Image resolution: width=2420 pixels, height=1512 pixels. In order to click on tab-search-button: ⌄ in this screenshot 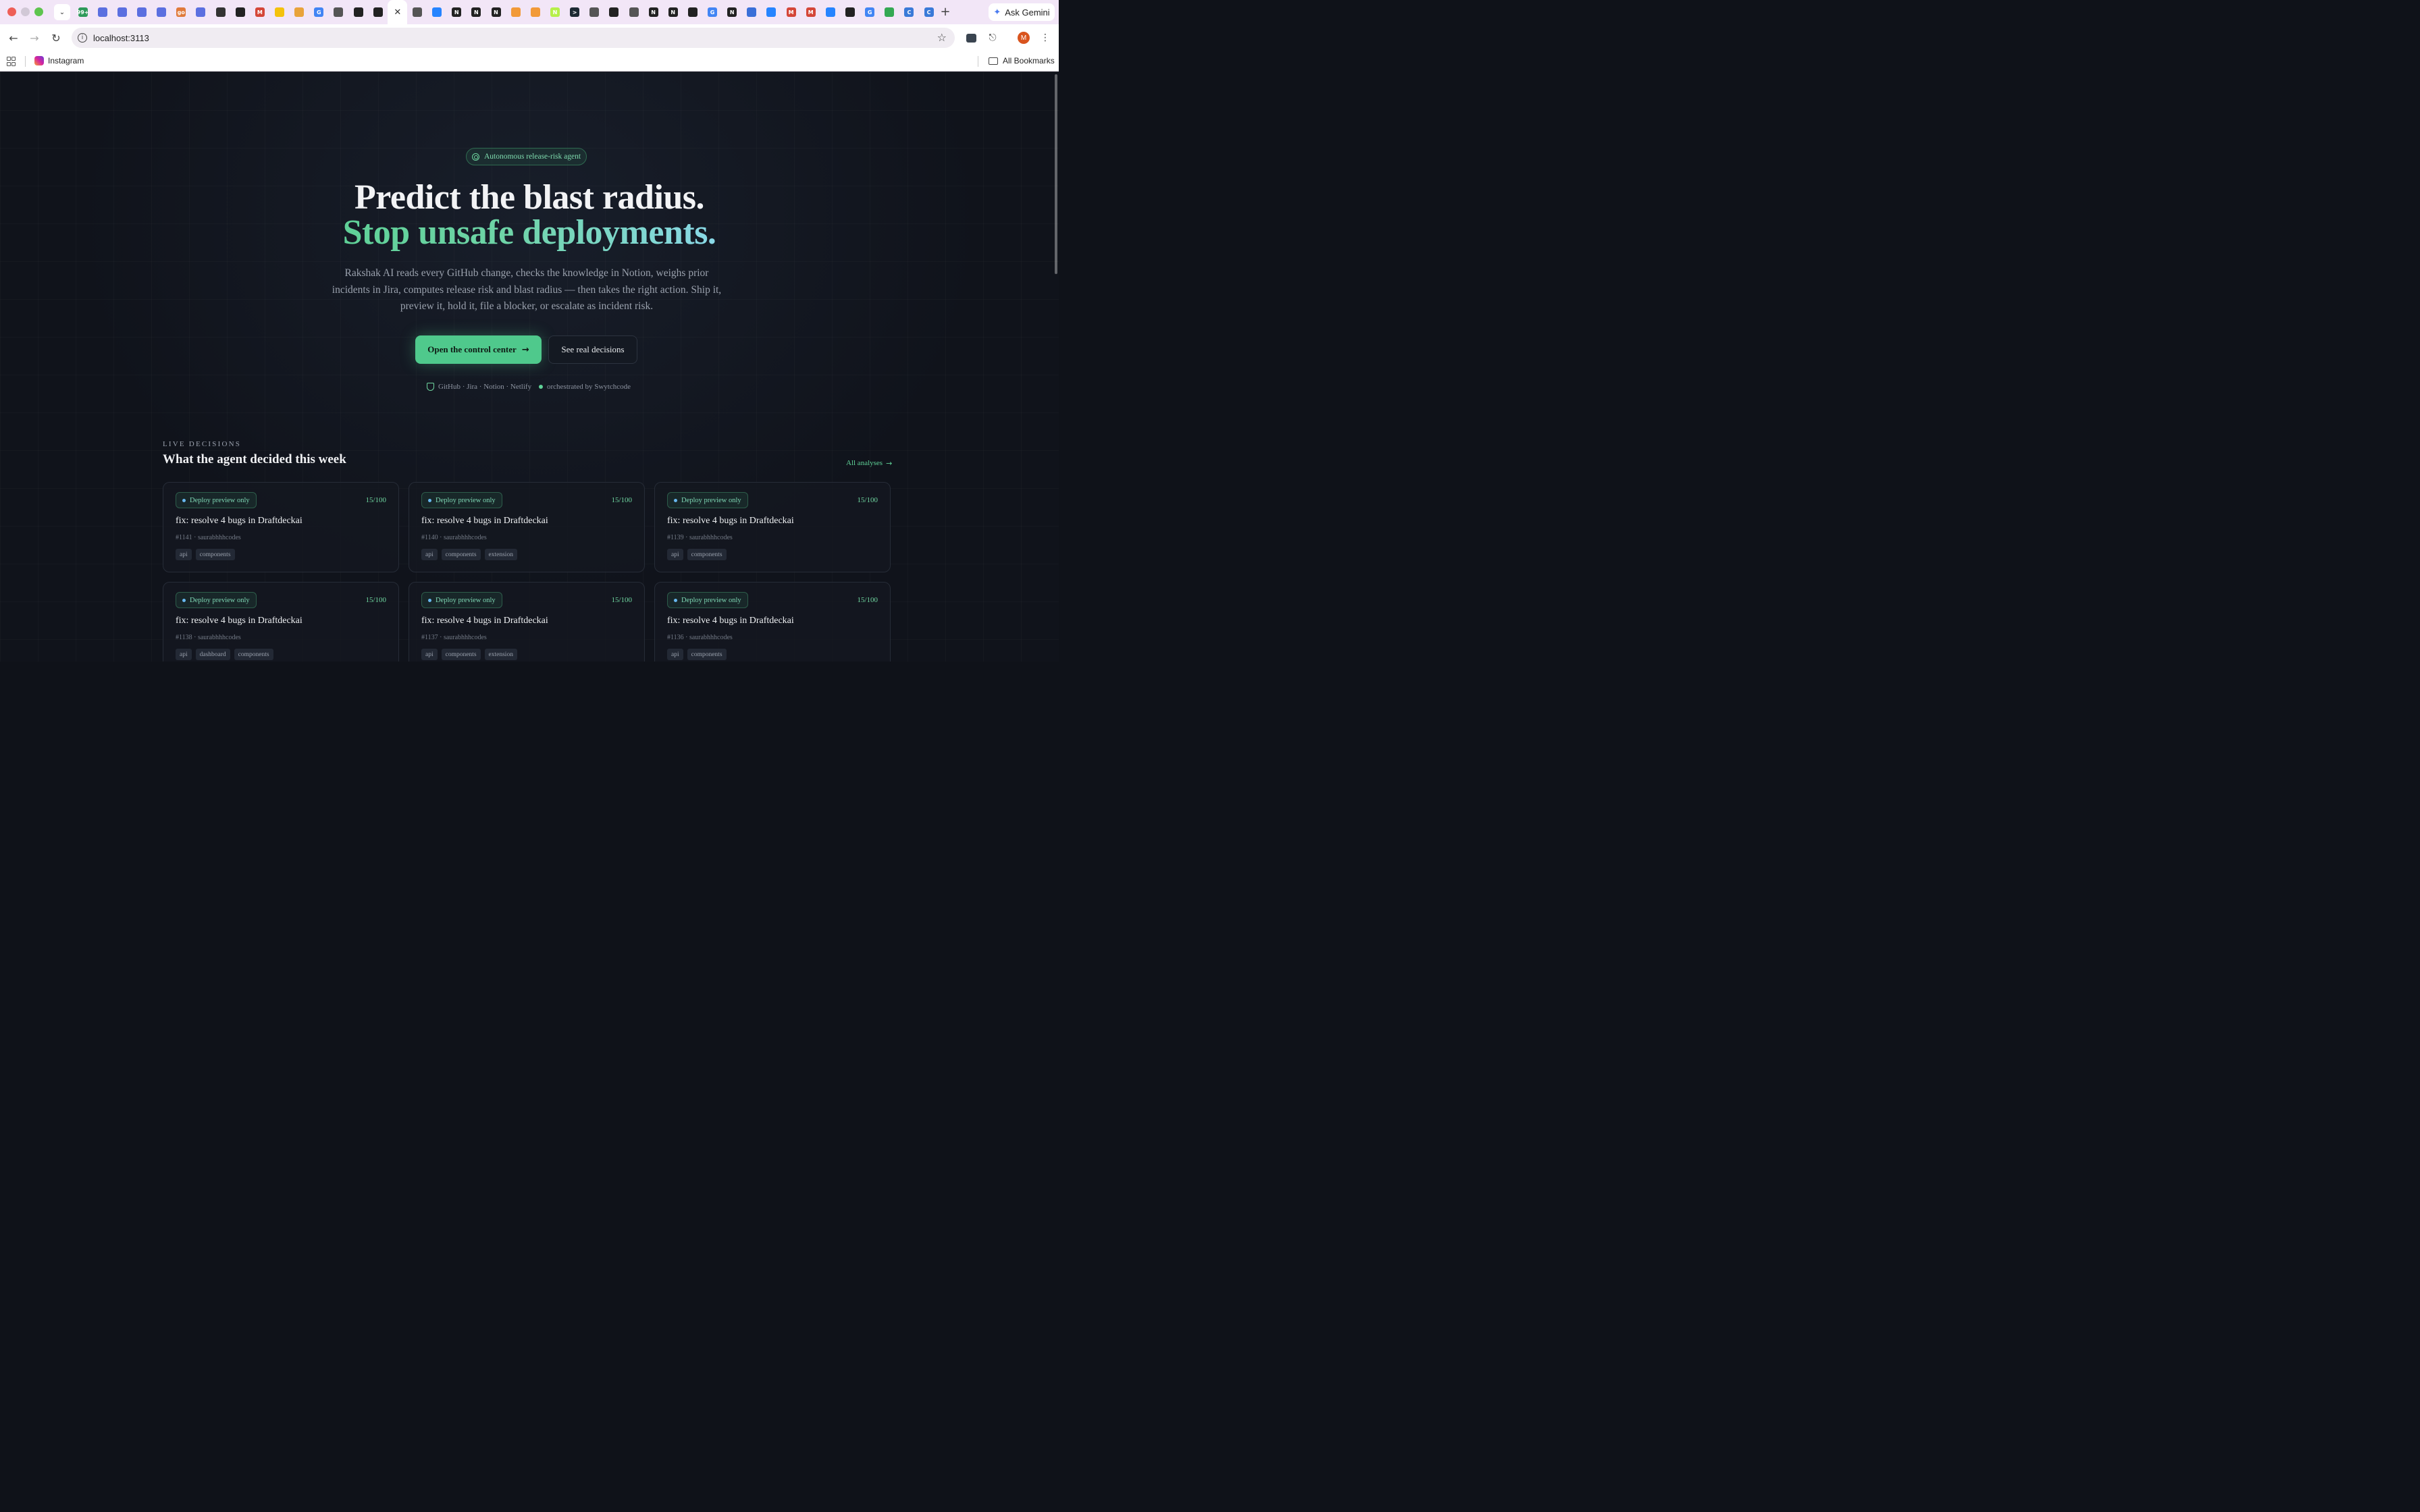, I will do `click(62, 12)`.